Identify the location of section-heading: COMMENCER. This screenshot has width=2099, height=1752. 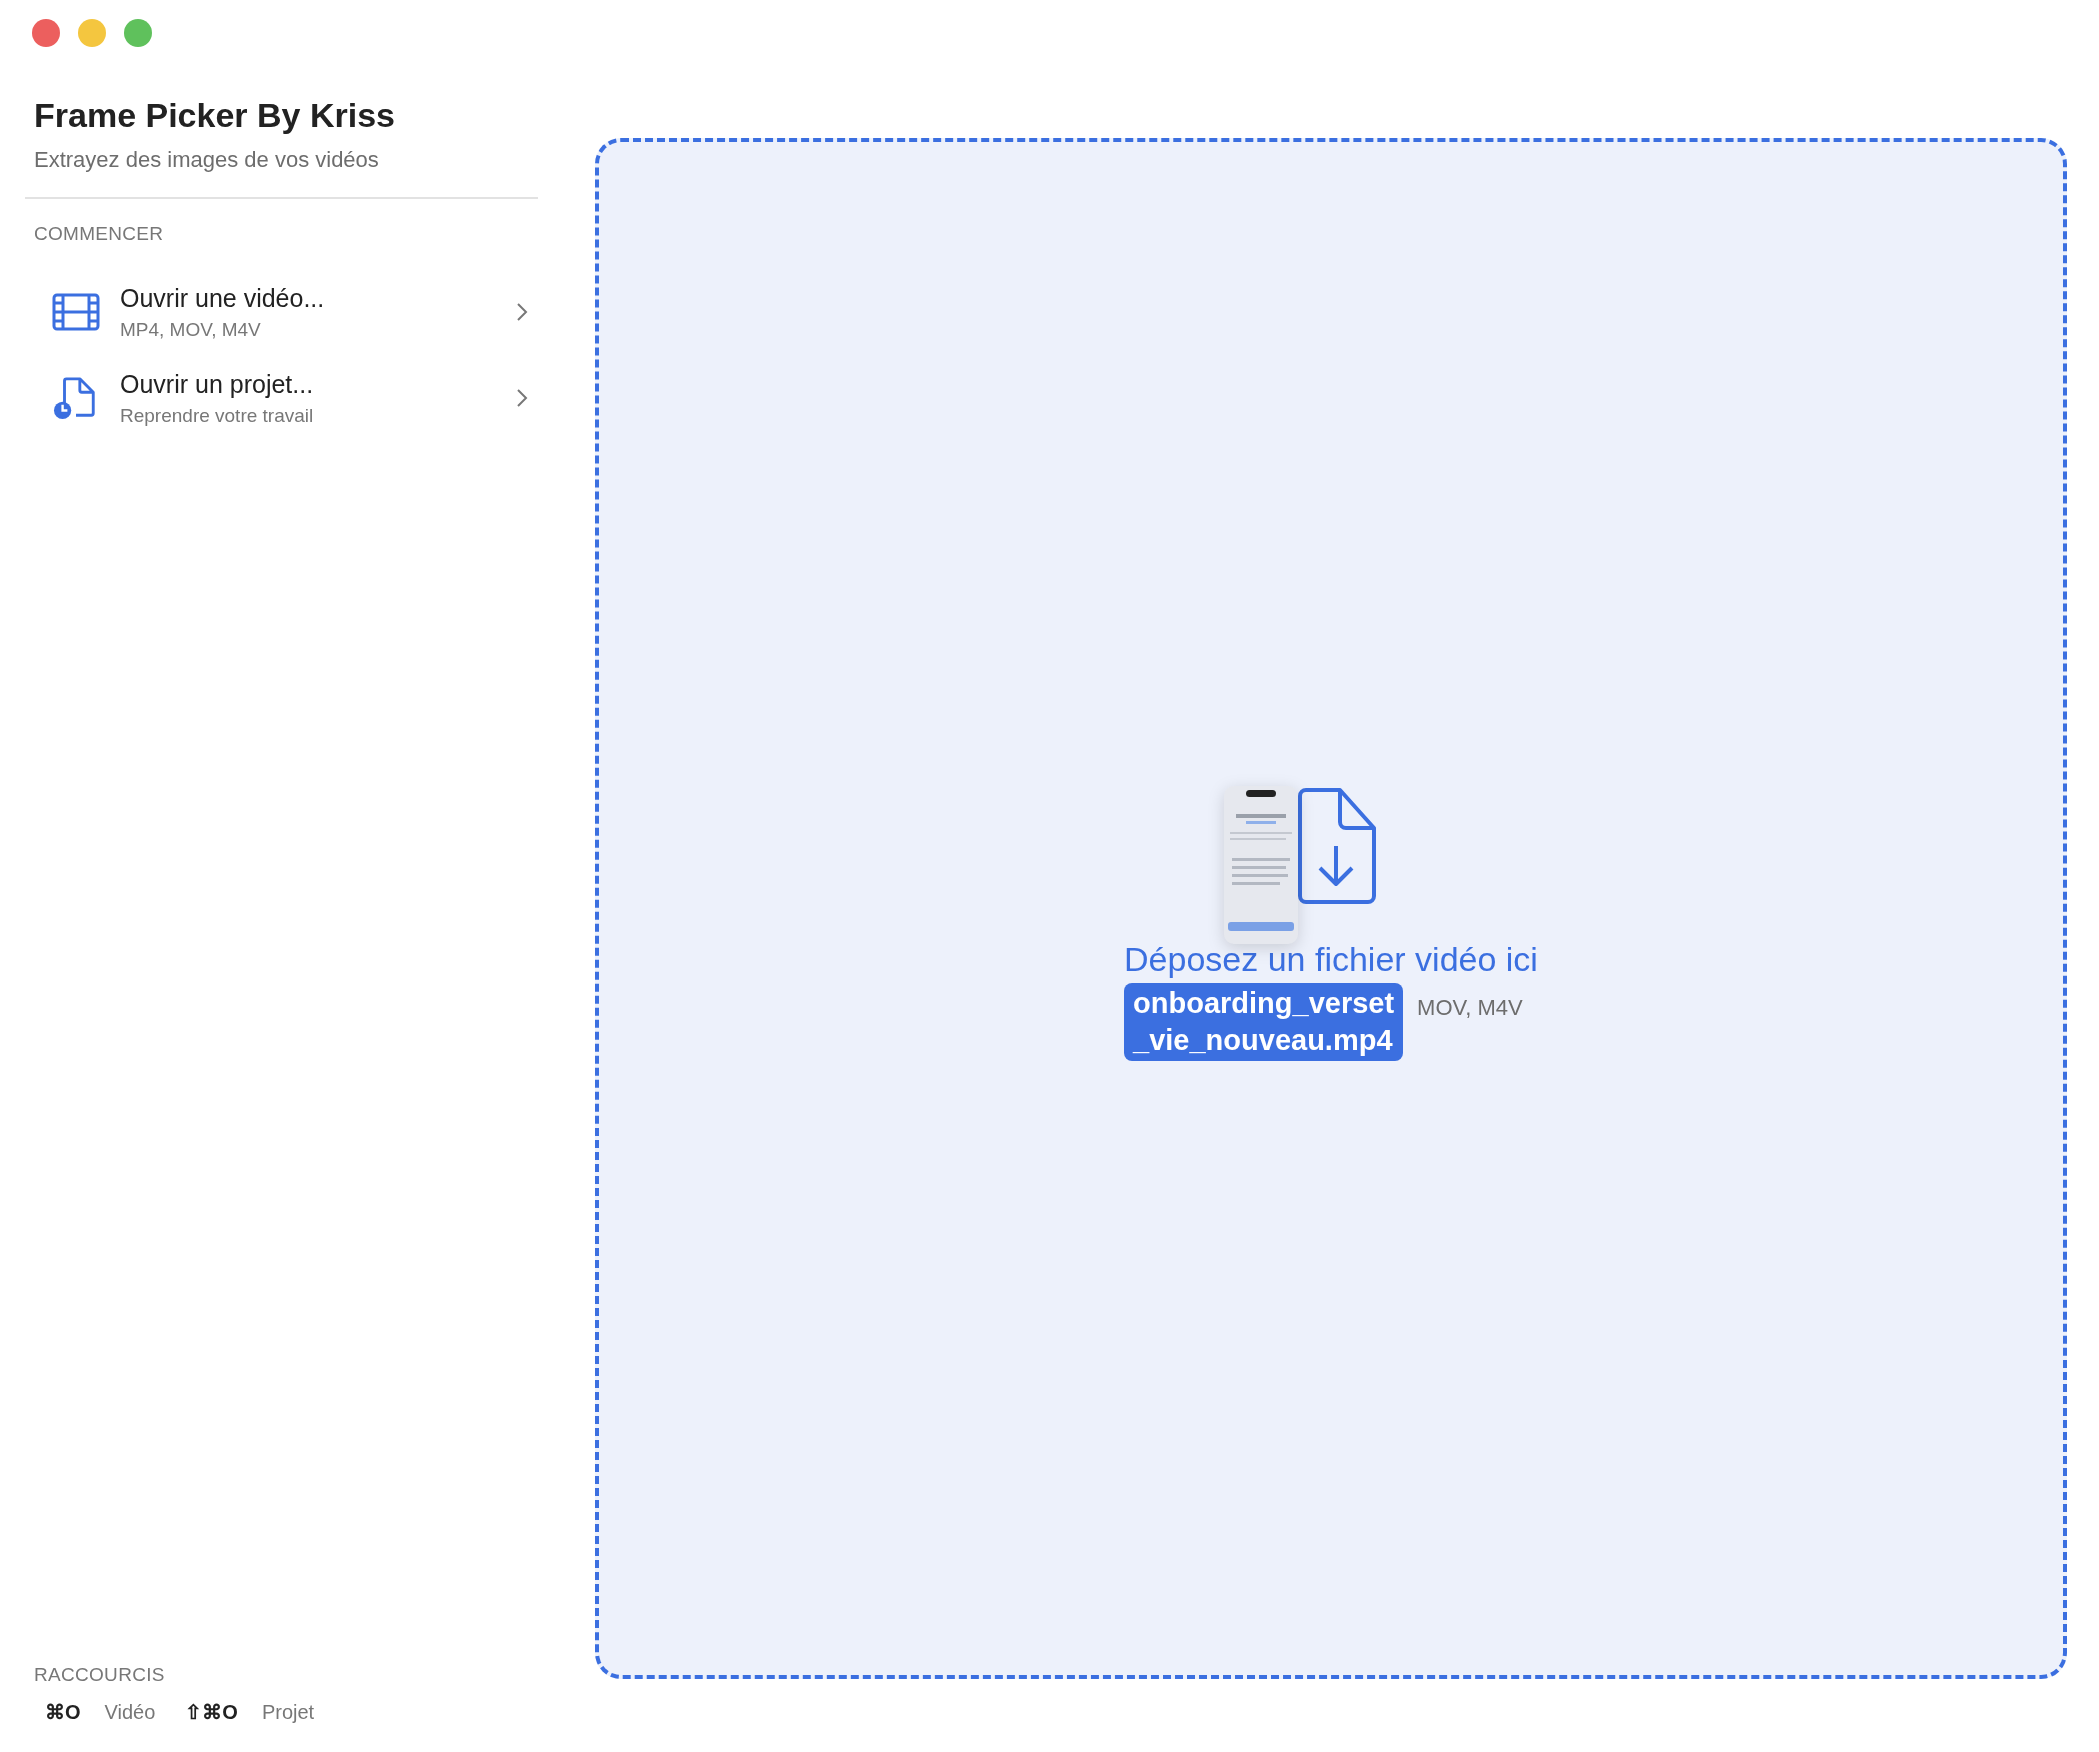
(99, 234).